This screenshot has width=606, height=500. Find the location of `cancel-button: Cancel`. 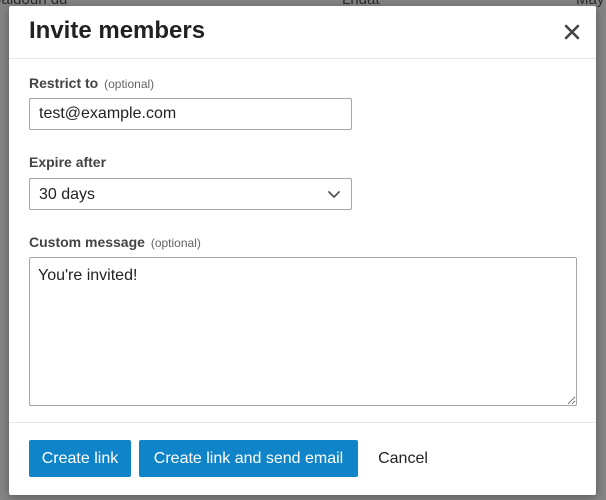

cancel-button: Cancel is located at coordinates (403, 458).